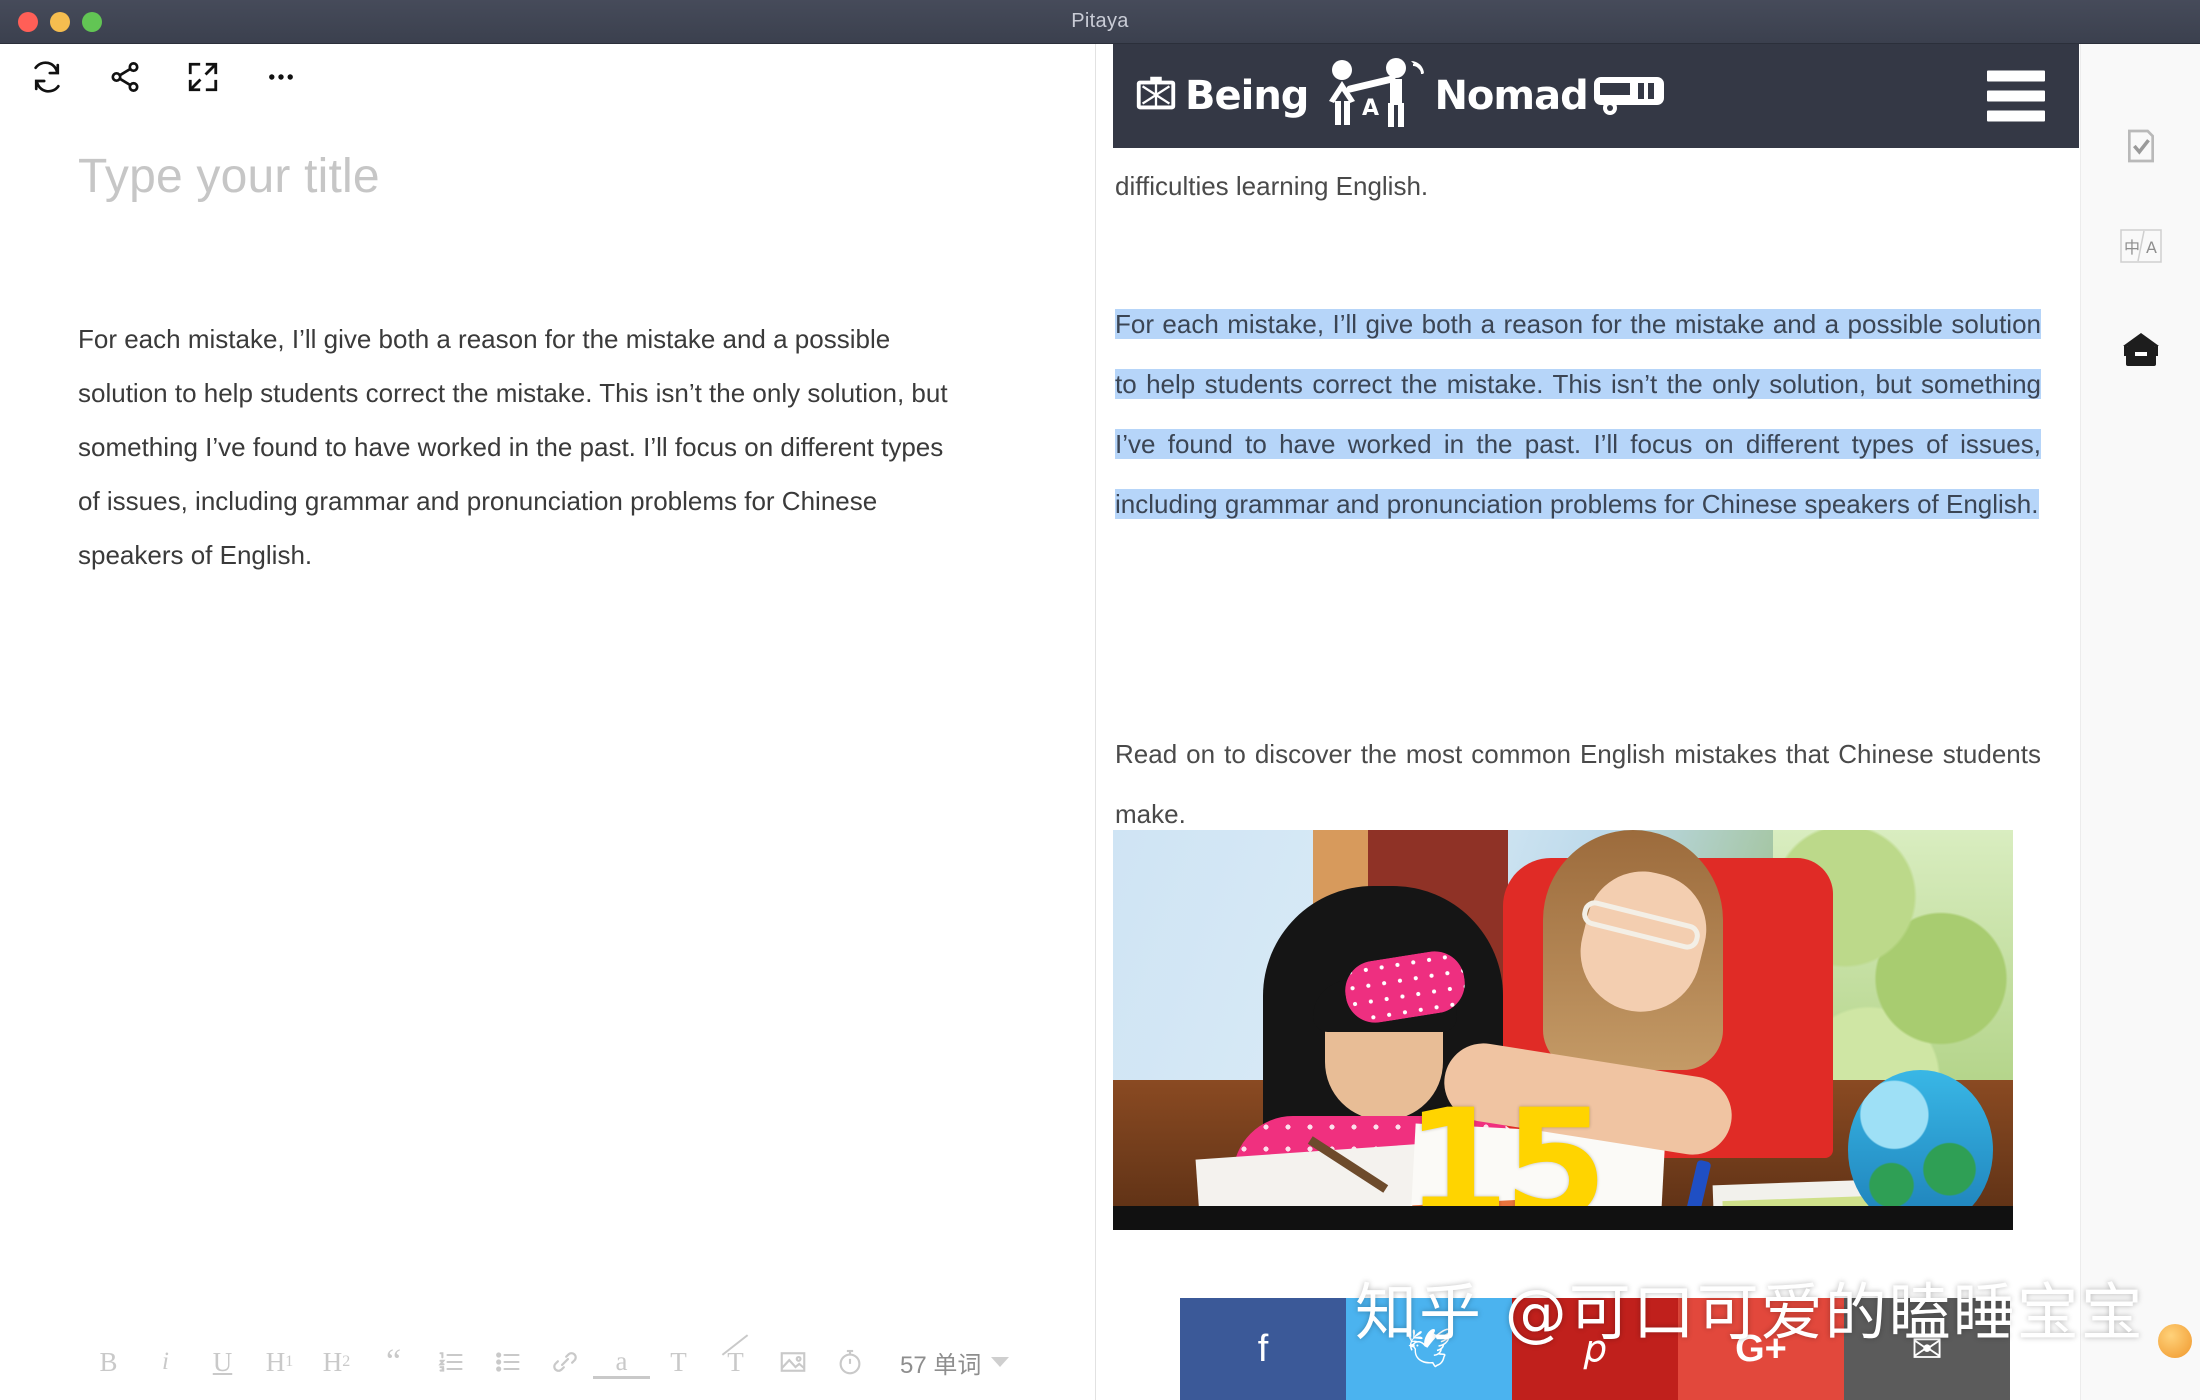 The image size is (2200, 1400). I want to click on site-logo-word-1: Being, so click(1247, 96).